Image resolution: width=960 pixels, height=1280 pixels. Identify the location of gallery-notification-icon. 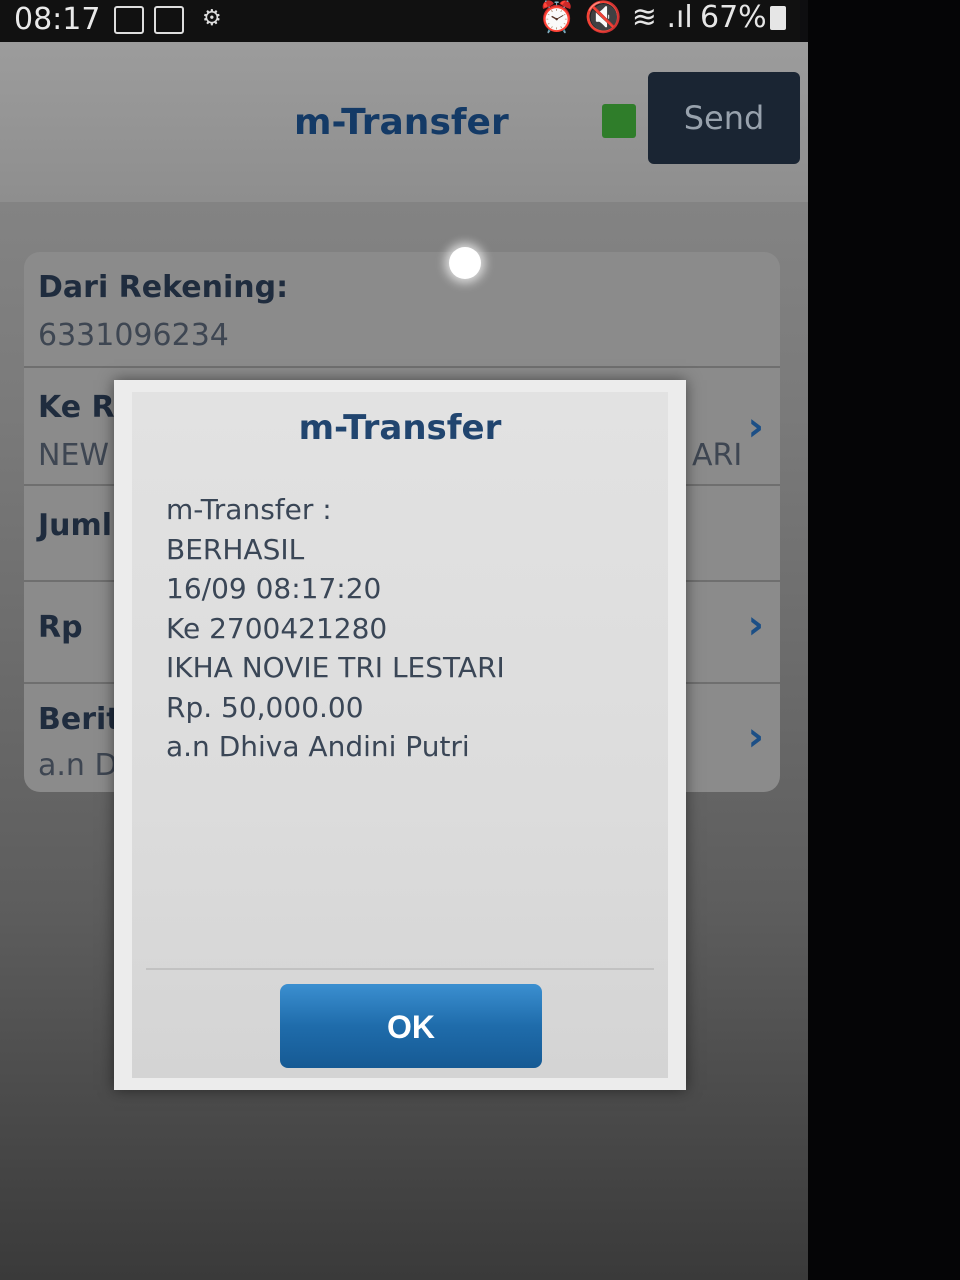
(129, 20).